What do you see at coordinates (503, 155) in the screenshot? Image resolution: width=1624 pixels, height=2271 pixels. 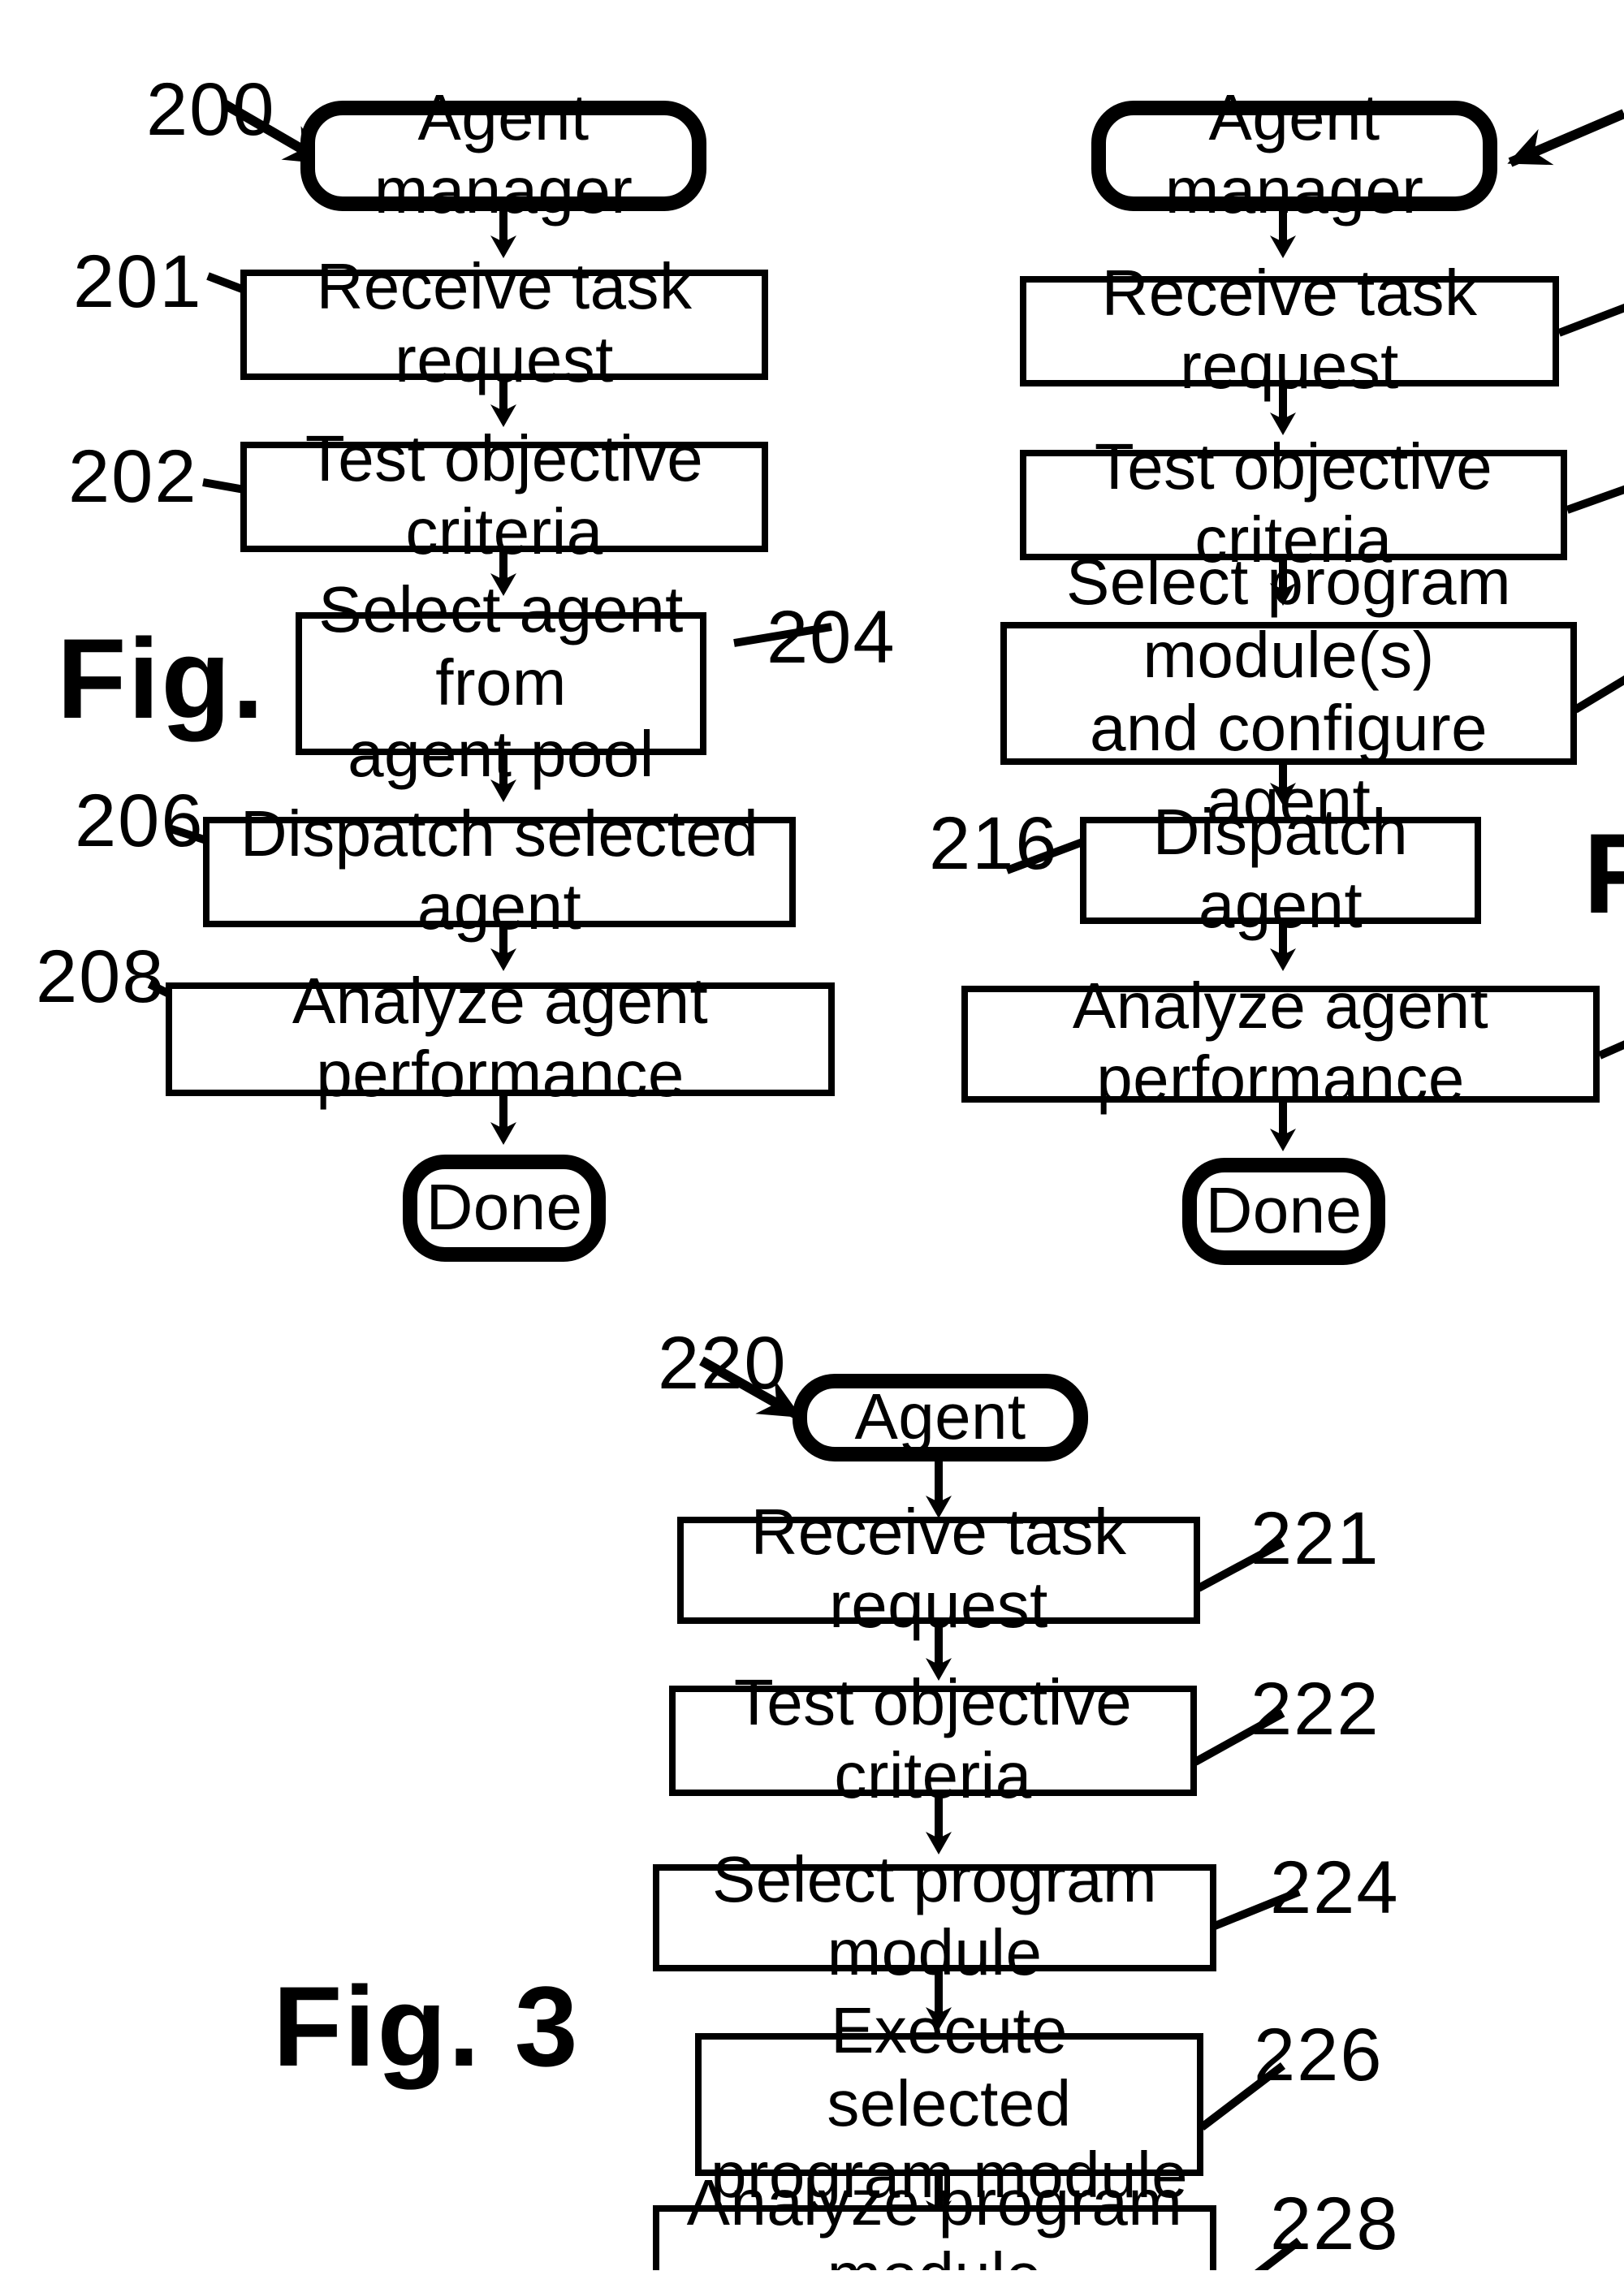 I see `fig1-node-agent-manager: Agent manager` at bounding box center [503, 155].